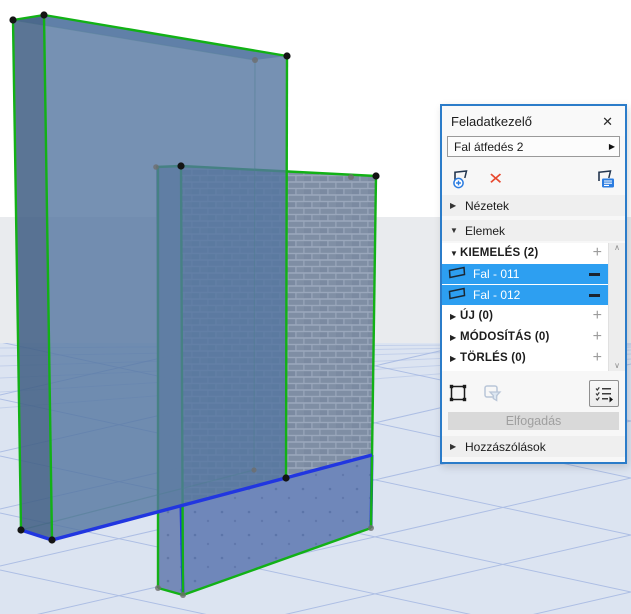 The image size is (631, 614). Describe the element at coordinates (533, 393) in the screenshot. I see `selection-toolbar` at that location.